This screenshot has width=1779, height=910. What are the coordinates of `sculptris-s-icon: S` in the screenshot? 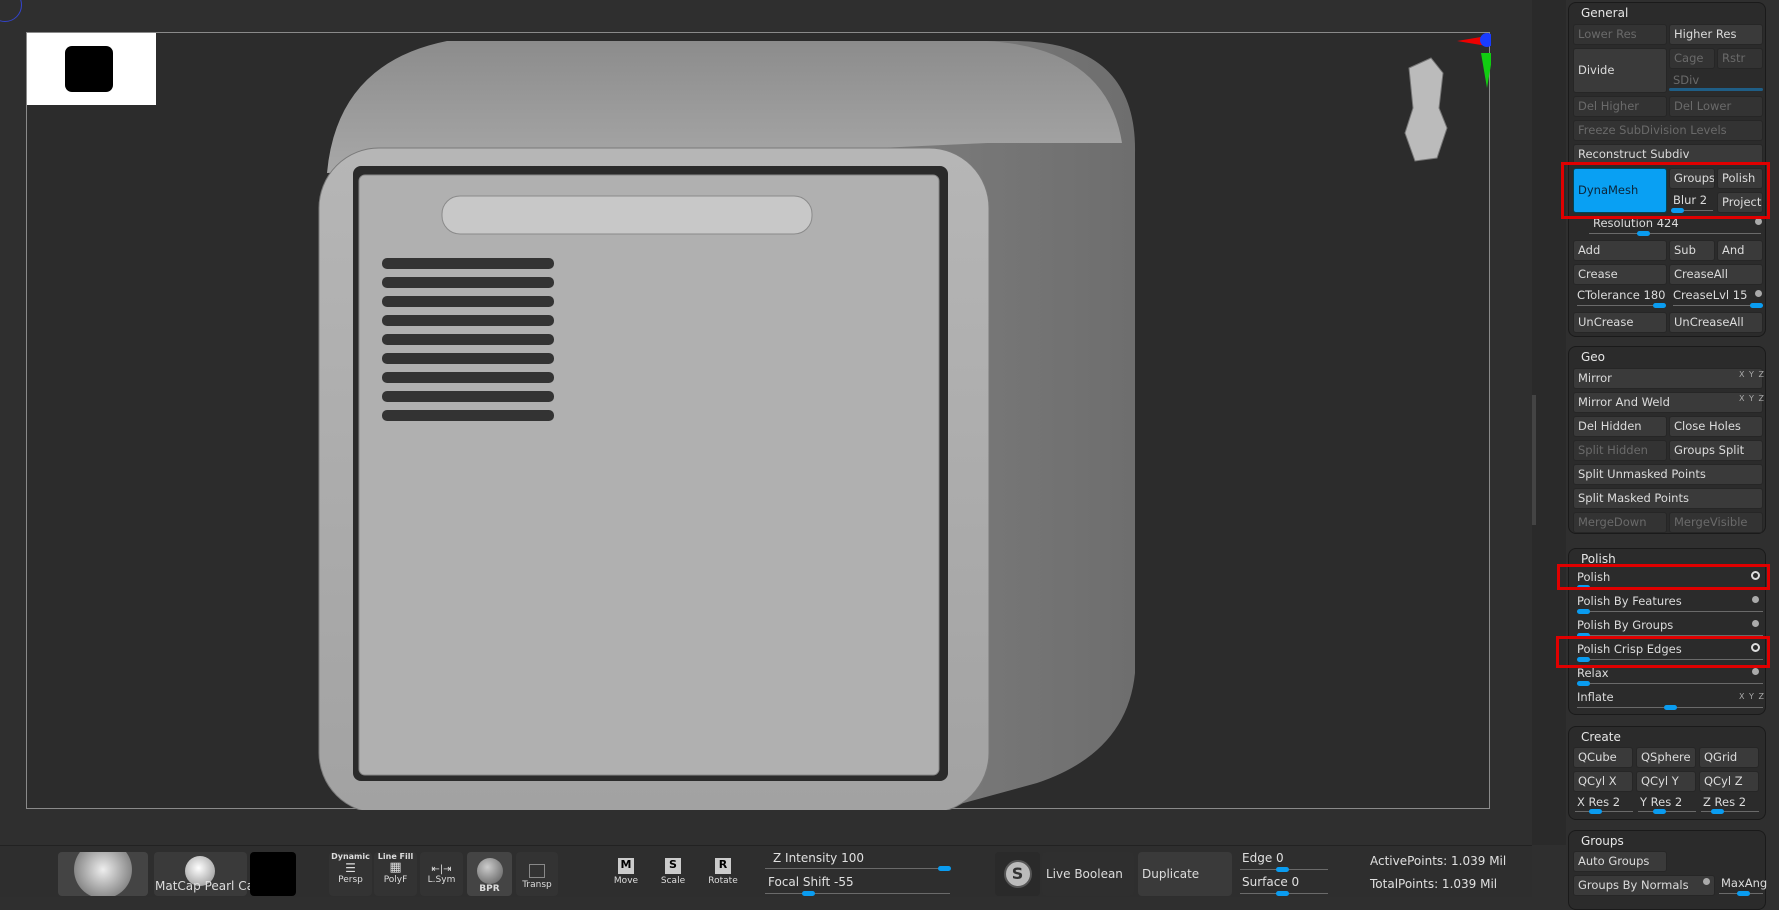 It's located at (1017, 874).